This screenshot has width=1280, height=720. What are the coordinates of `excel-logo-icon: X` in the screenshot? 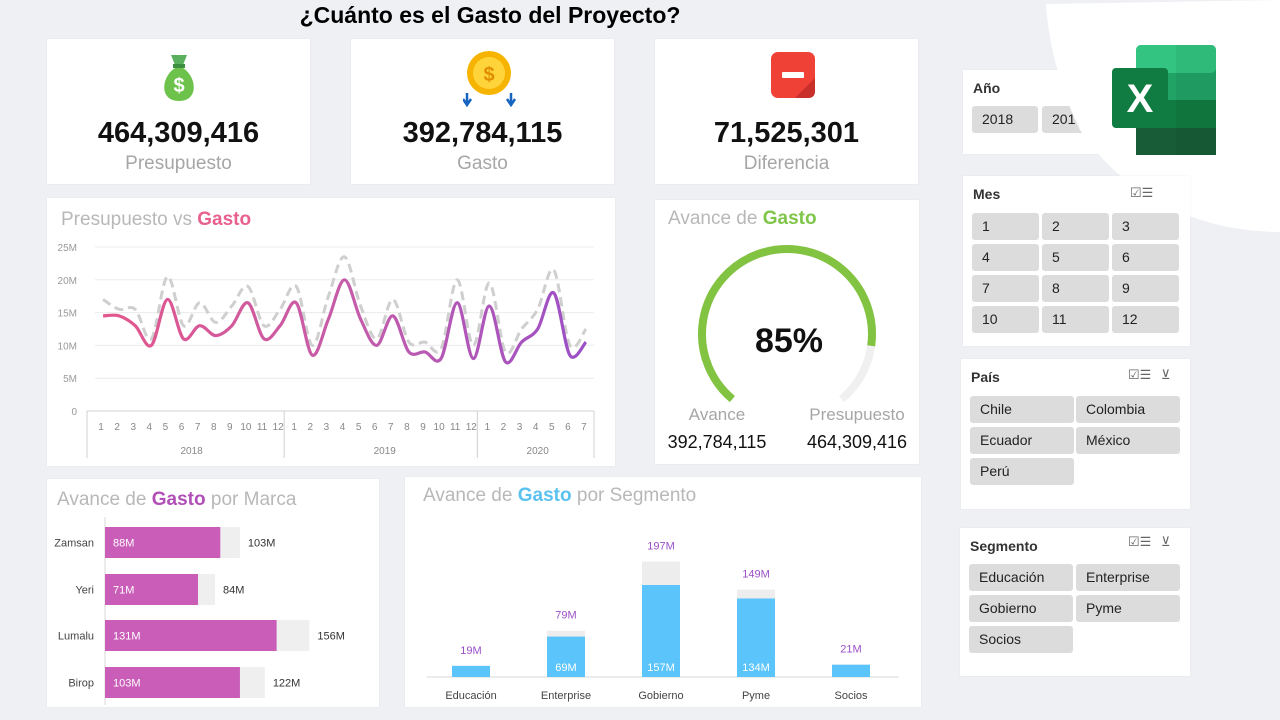 It's located at (1164, 100).